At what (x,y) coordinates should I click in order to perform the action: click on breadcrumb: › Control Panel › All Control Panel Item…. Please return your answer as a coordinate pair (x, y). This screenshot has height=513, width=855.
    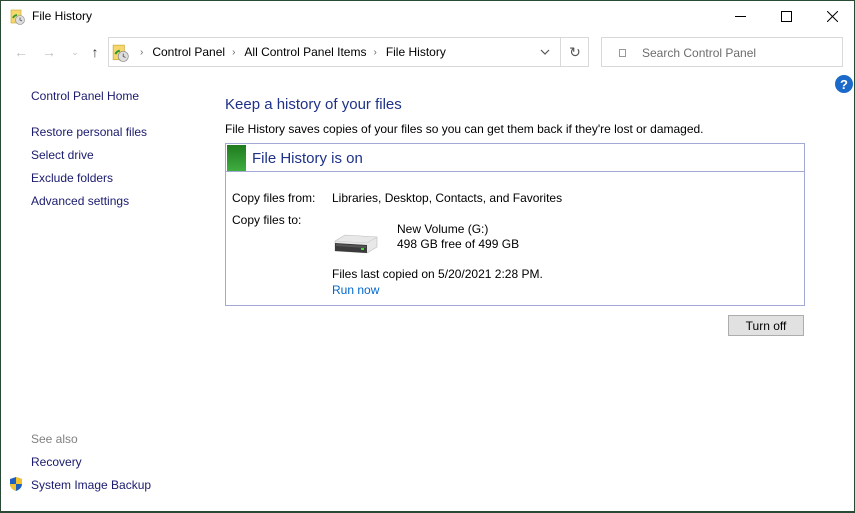
    Looking at the image, I should click on (289, 52).